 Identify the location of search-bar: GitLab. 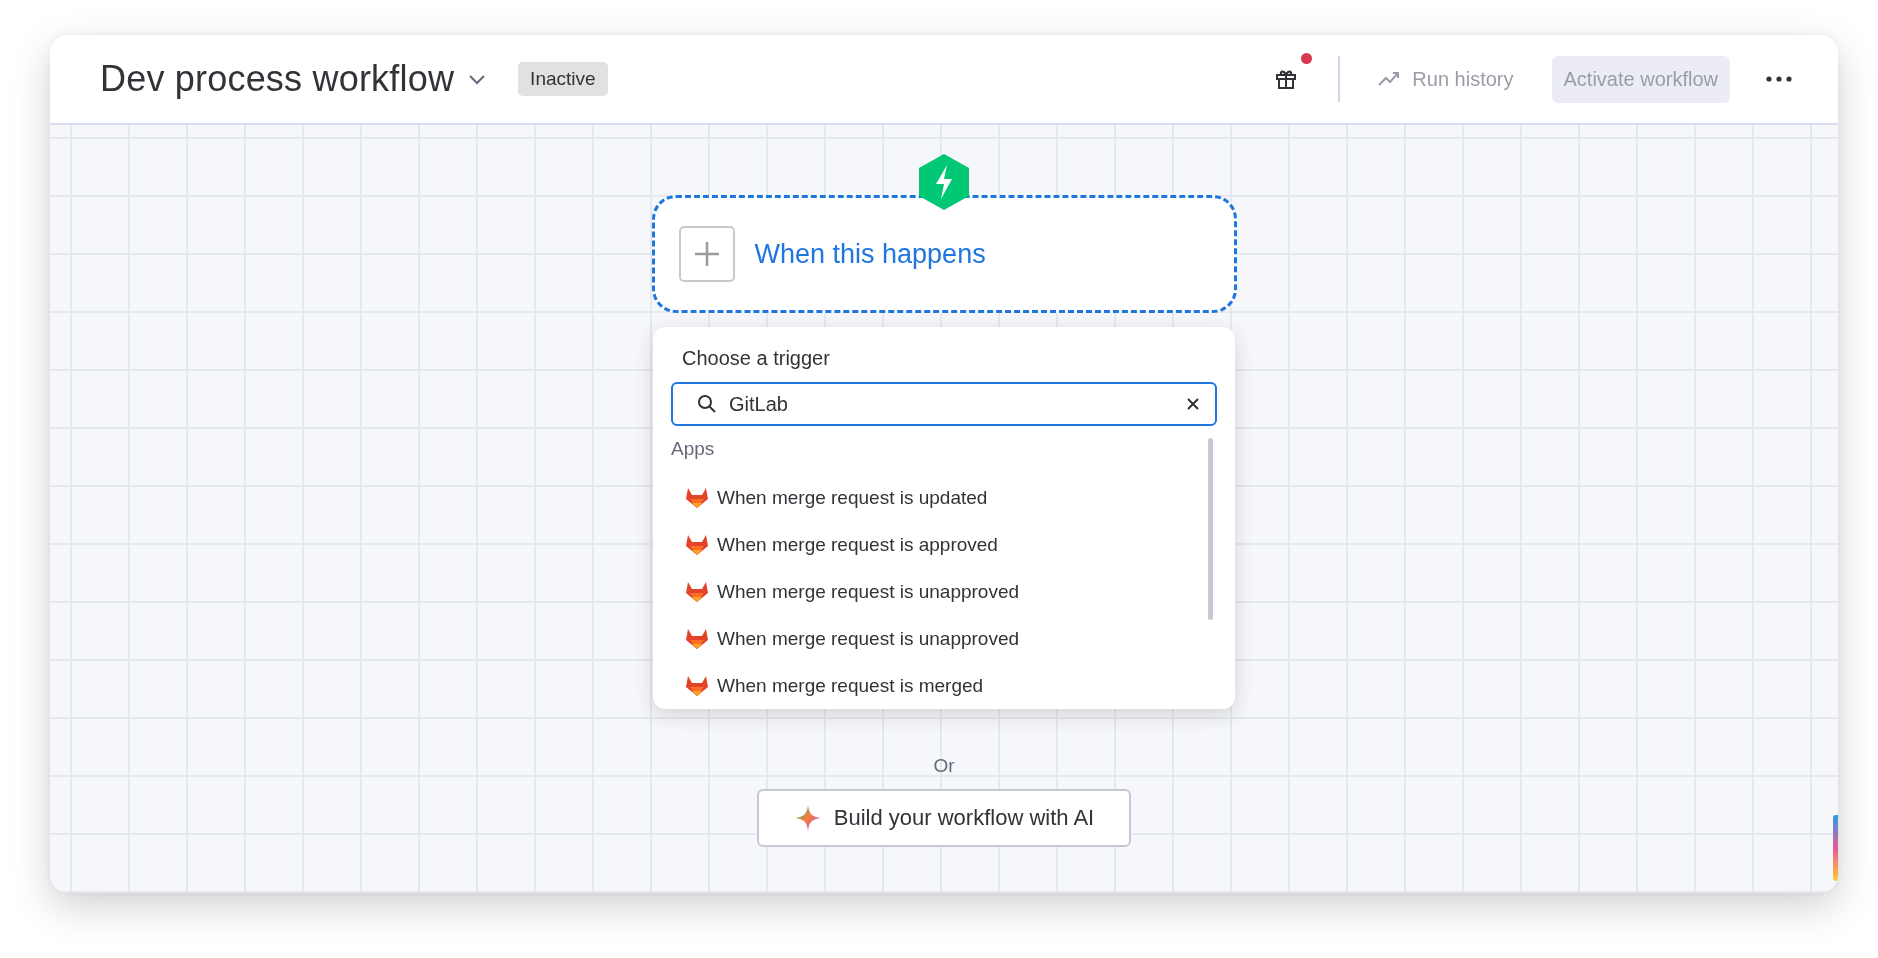
(944, 404).